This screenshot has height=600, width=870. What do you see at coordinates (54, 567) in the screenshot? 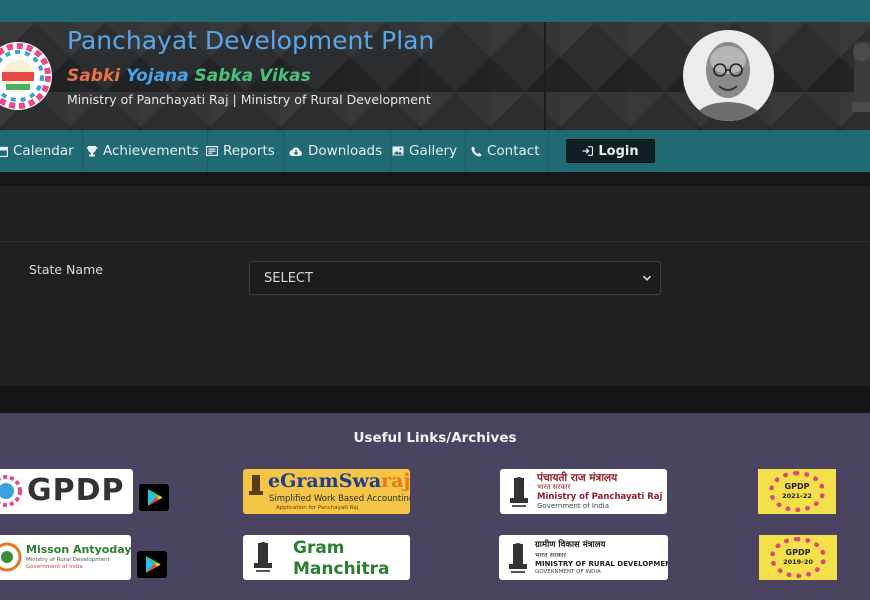
I see `antyodaya-gov: Government of India` at bounding box center [54, 567].